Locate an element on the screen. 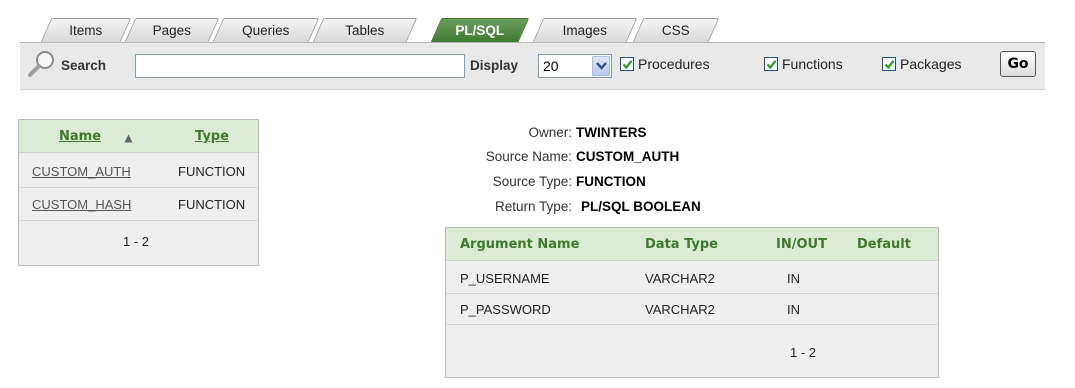 The width and height of the screenshot is (1075, 388). arguments-report-header: Argument Name Data Type IN/OUT Default is located at coordinates (692, 244).